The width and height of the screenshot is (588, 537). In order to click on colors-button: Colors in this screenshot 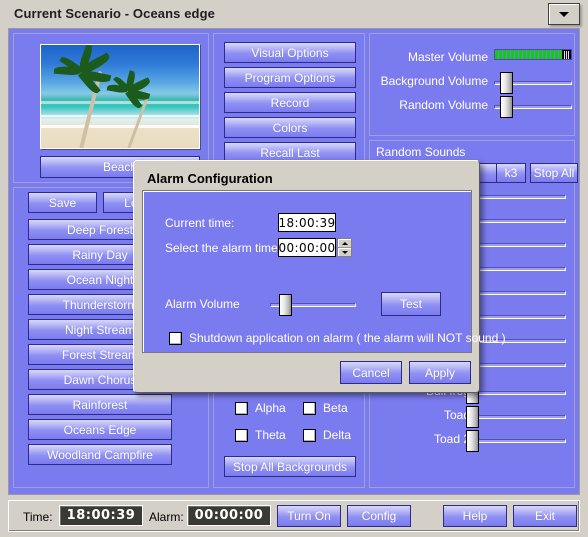, I will do `click(290, 127)`.